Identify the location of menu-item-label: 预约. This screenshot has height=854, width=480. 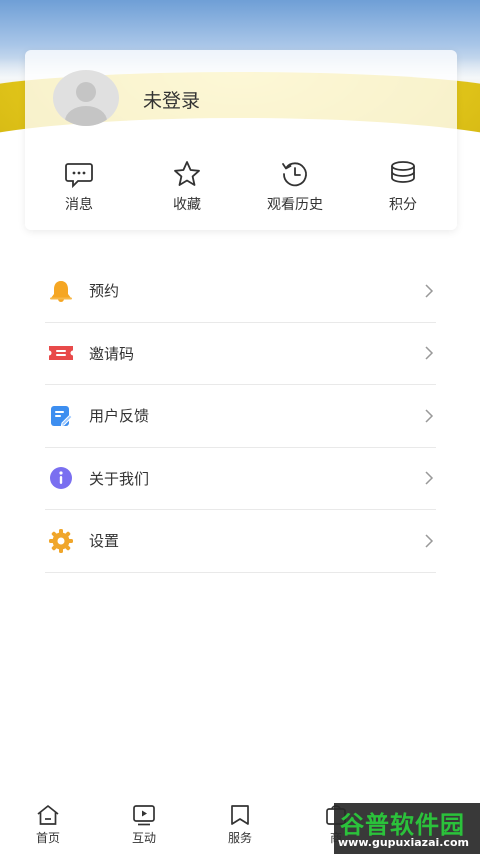
(104, 291).